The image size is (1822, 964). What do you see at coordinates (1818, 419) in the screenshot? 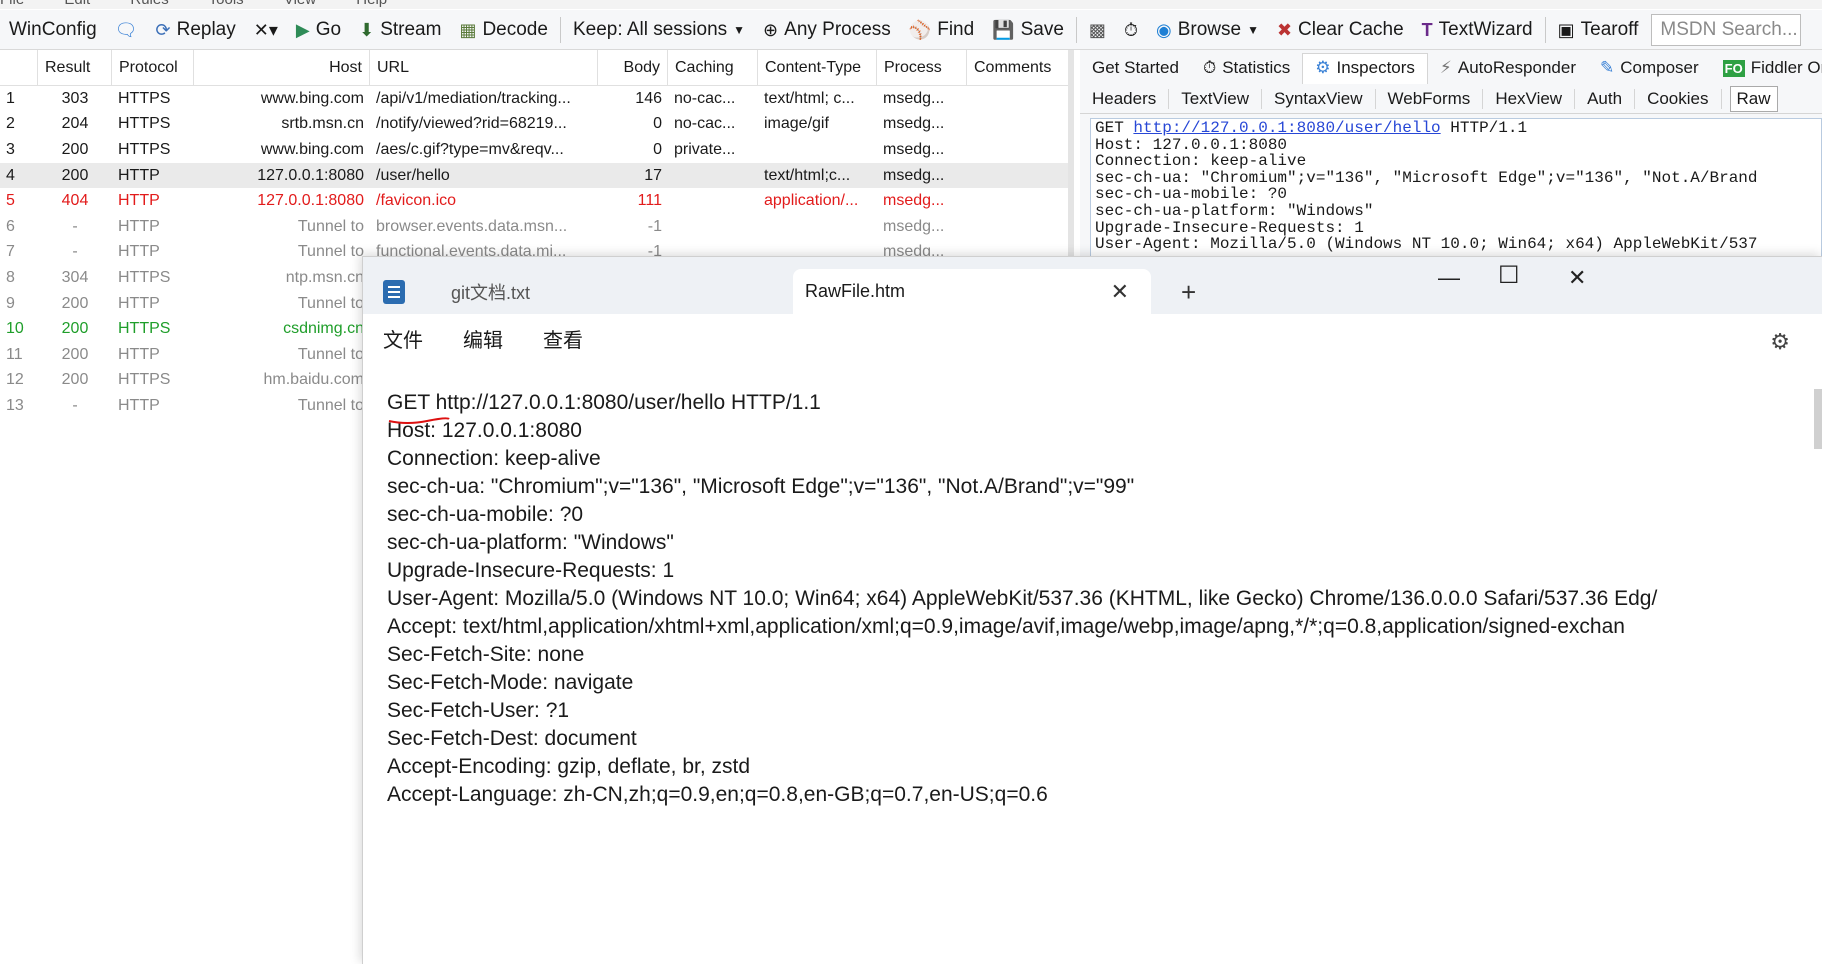
I see `scrollbar` at bounding box center [1818, 419].